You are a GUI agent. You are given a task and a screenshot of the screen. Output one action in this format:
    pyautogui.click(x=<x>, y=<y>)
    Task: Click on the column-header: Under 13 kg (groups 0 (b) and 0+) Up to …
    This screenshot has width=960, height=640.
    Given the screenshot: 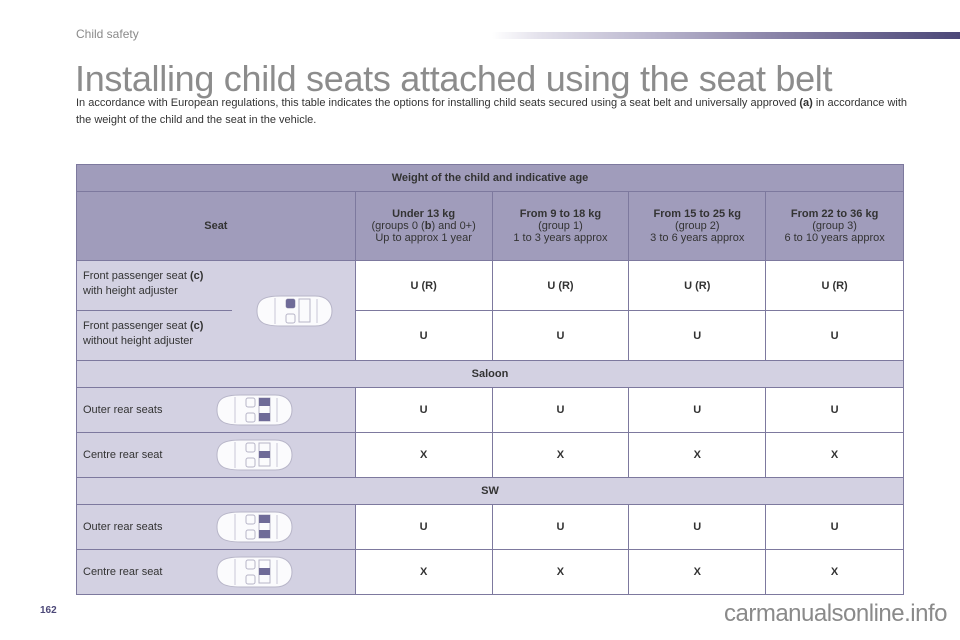 What is the action you would take?
    pyautogui.click(x=423, y=226)
    